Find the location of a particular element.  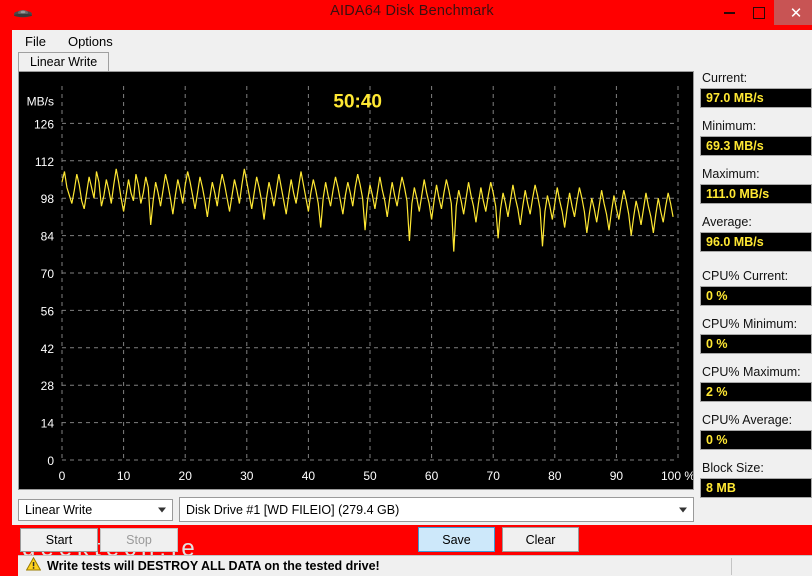

drive-select: Disk Drive #1 [WD FILEIO] (279.4 GB) is located at coordinates (436, 509).